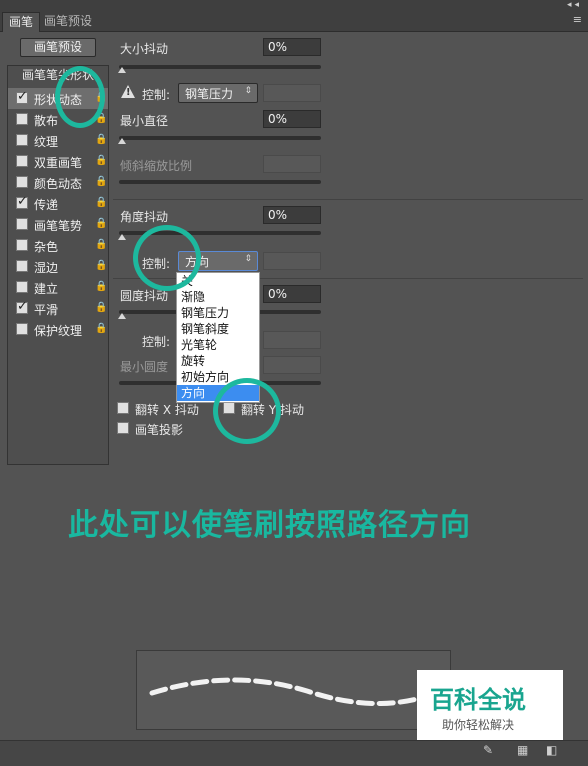 This screenshot has width=588, height=766. I want to click on brush-projection-label: 画笔投影, so click(159, 430).